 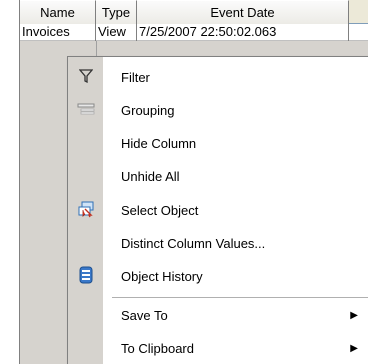 I want to click on menu-item-object-history: Object History, so click(x=218, y=276).